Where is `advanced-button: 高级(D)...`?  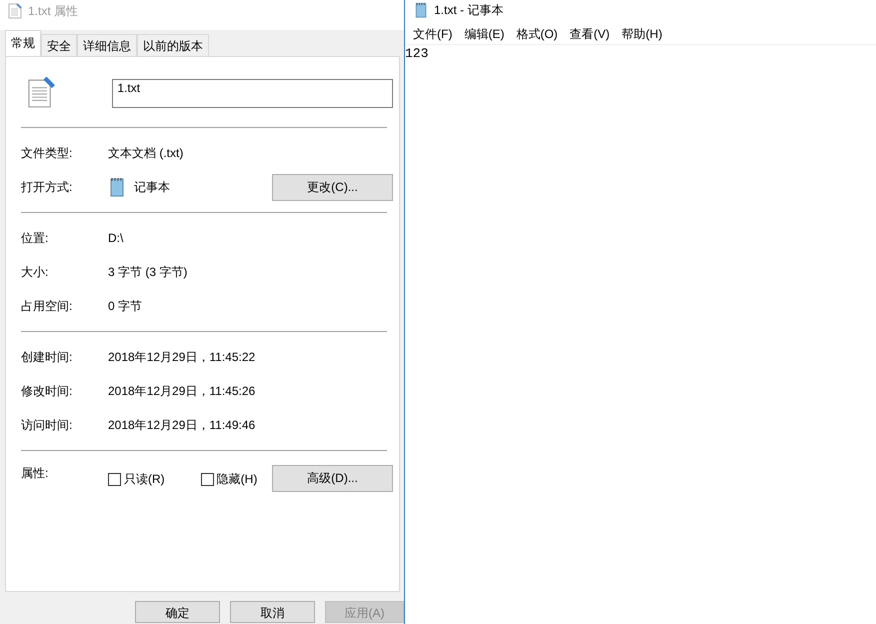 advanced-button: 高级(D)... is located at coordinates (332, 478).